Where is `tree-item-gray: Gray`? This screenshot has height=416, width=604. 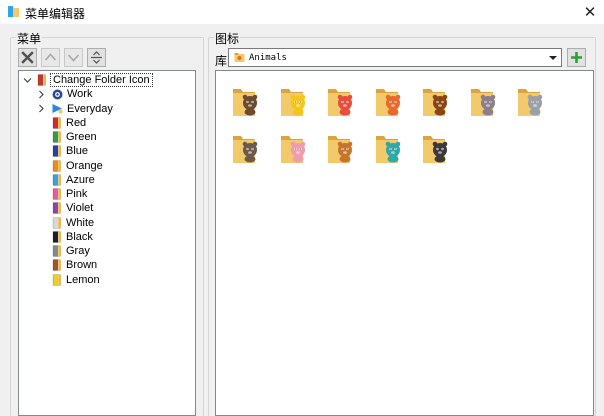
tree-item-gray: Gray is located at coordinates (71, 251).